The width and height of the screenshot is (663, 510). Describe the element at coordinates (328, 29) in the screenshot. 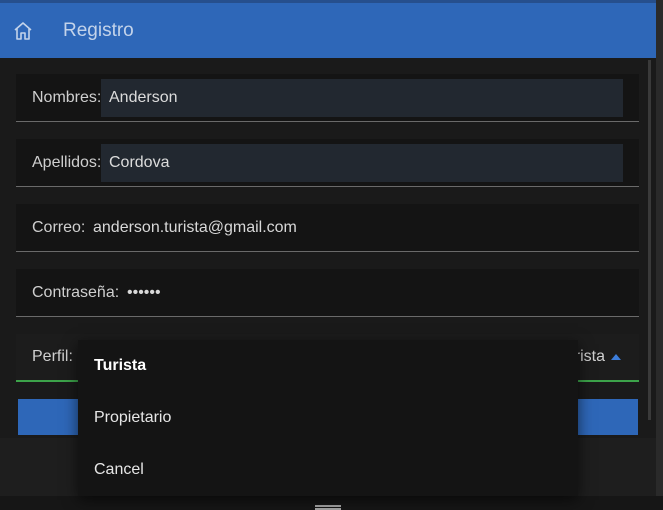

I see `app-header: Registro` at that location.